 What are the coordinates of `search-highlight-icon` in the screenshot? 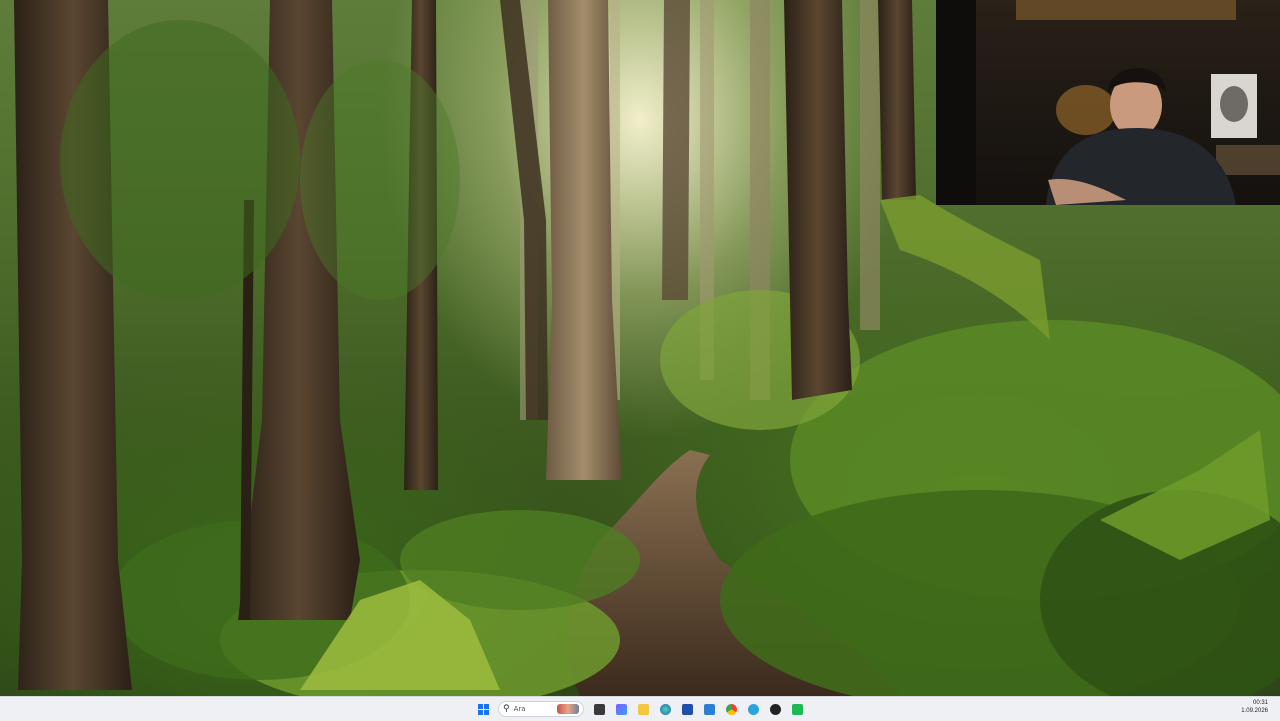 It's located at (568, 709).